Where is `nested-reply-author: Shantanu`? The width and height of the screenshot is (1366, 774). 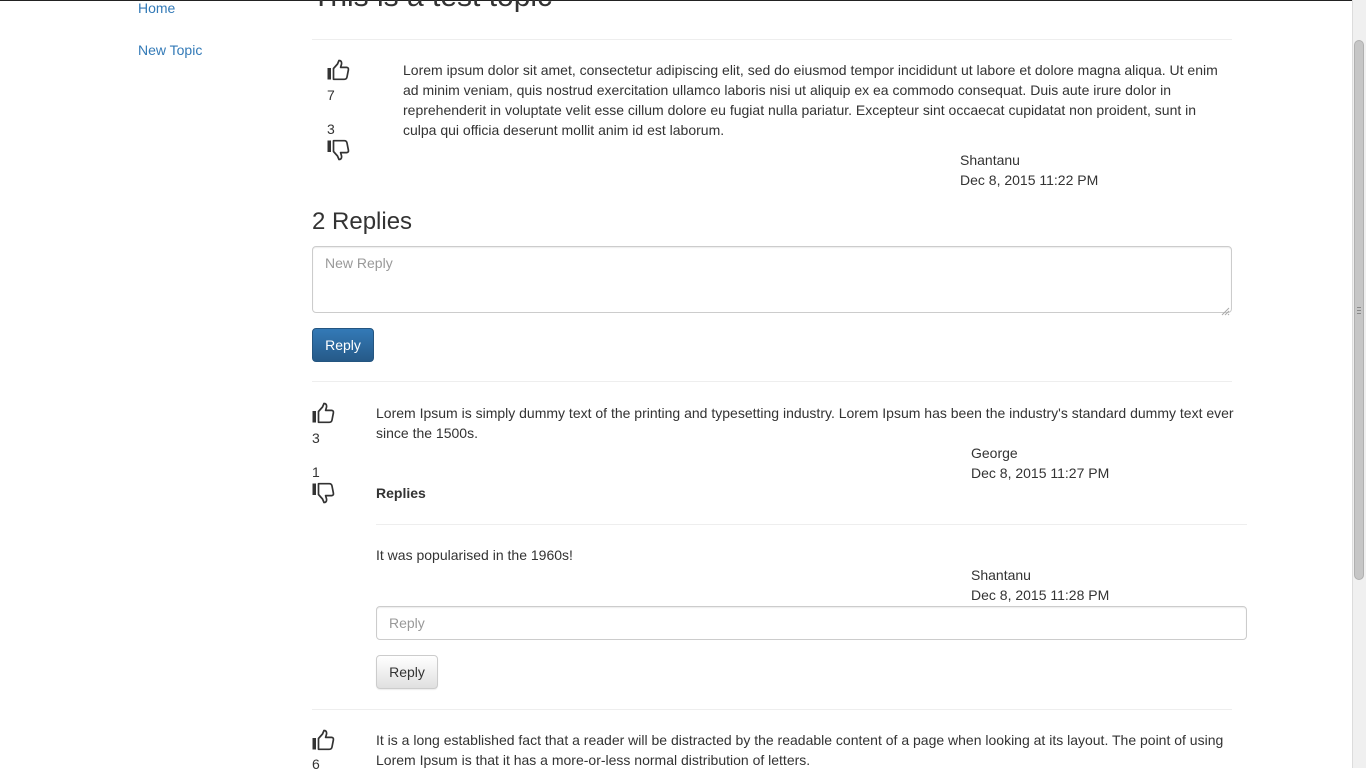
nested-reply-author: Shantanu is located at coordinates (1001, 575).